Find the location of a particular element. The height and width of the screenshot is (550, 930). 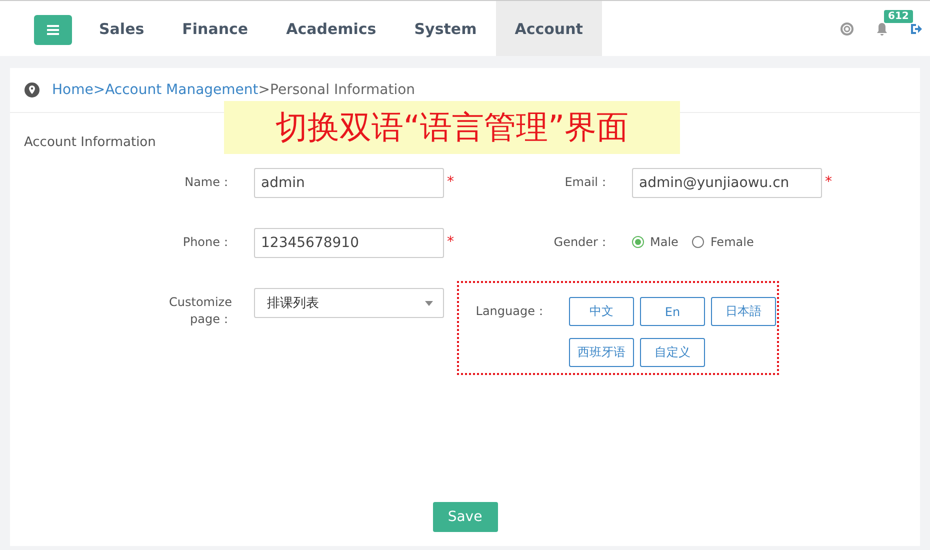

section-title: Account Information is located at coordinates (90, 142).